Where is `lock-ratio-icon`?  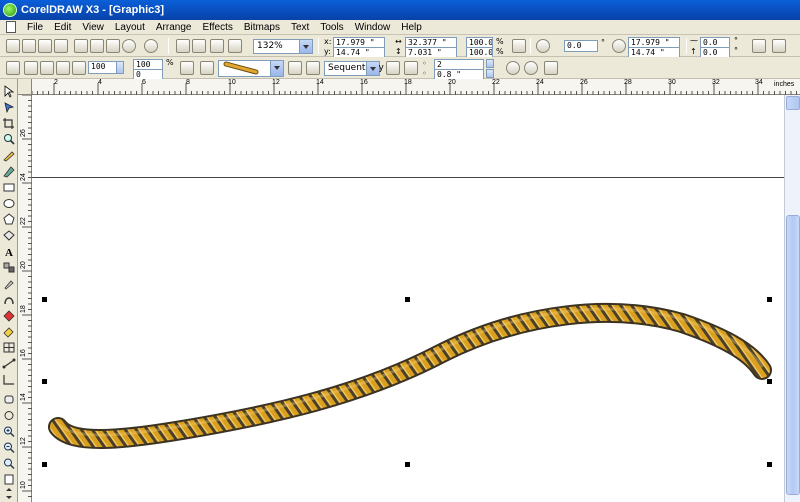 lock-ratio-icon is located at coordinates (519, 46).